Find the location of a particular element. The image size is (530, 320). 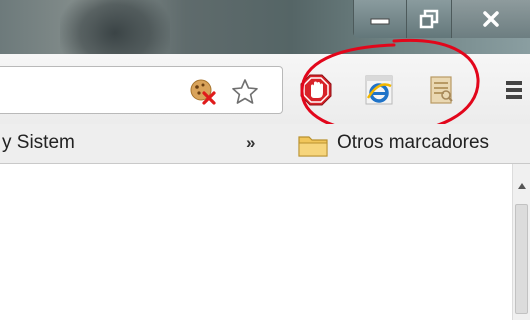

close-icon is located at coordinates (491, 19).